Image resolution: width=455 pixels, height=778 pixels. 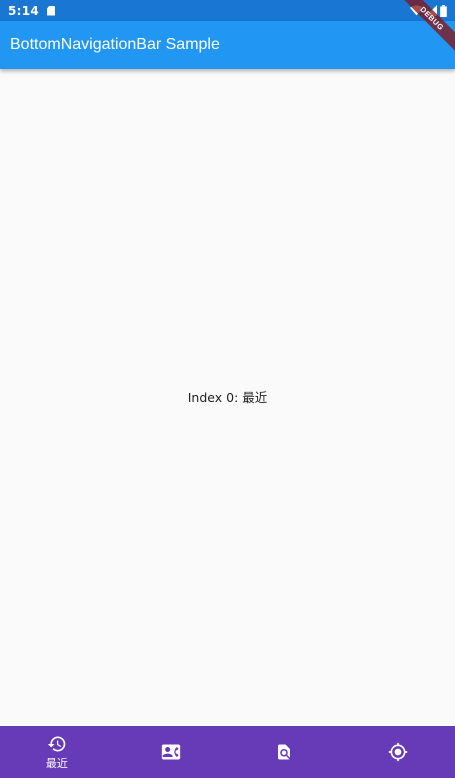 I want to click on nav-item-label: 最近, so click(x=56, y=763).